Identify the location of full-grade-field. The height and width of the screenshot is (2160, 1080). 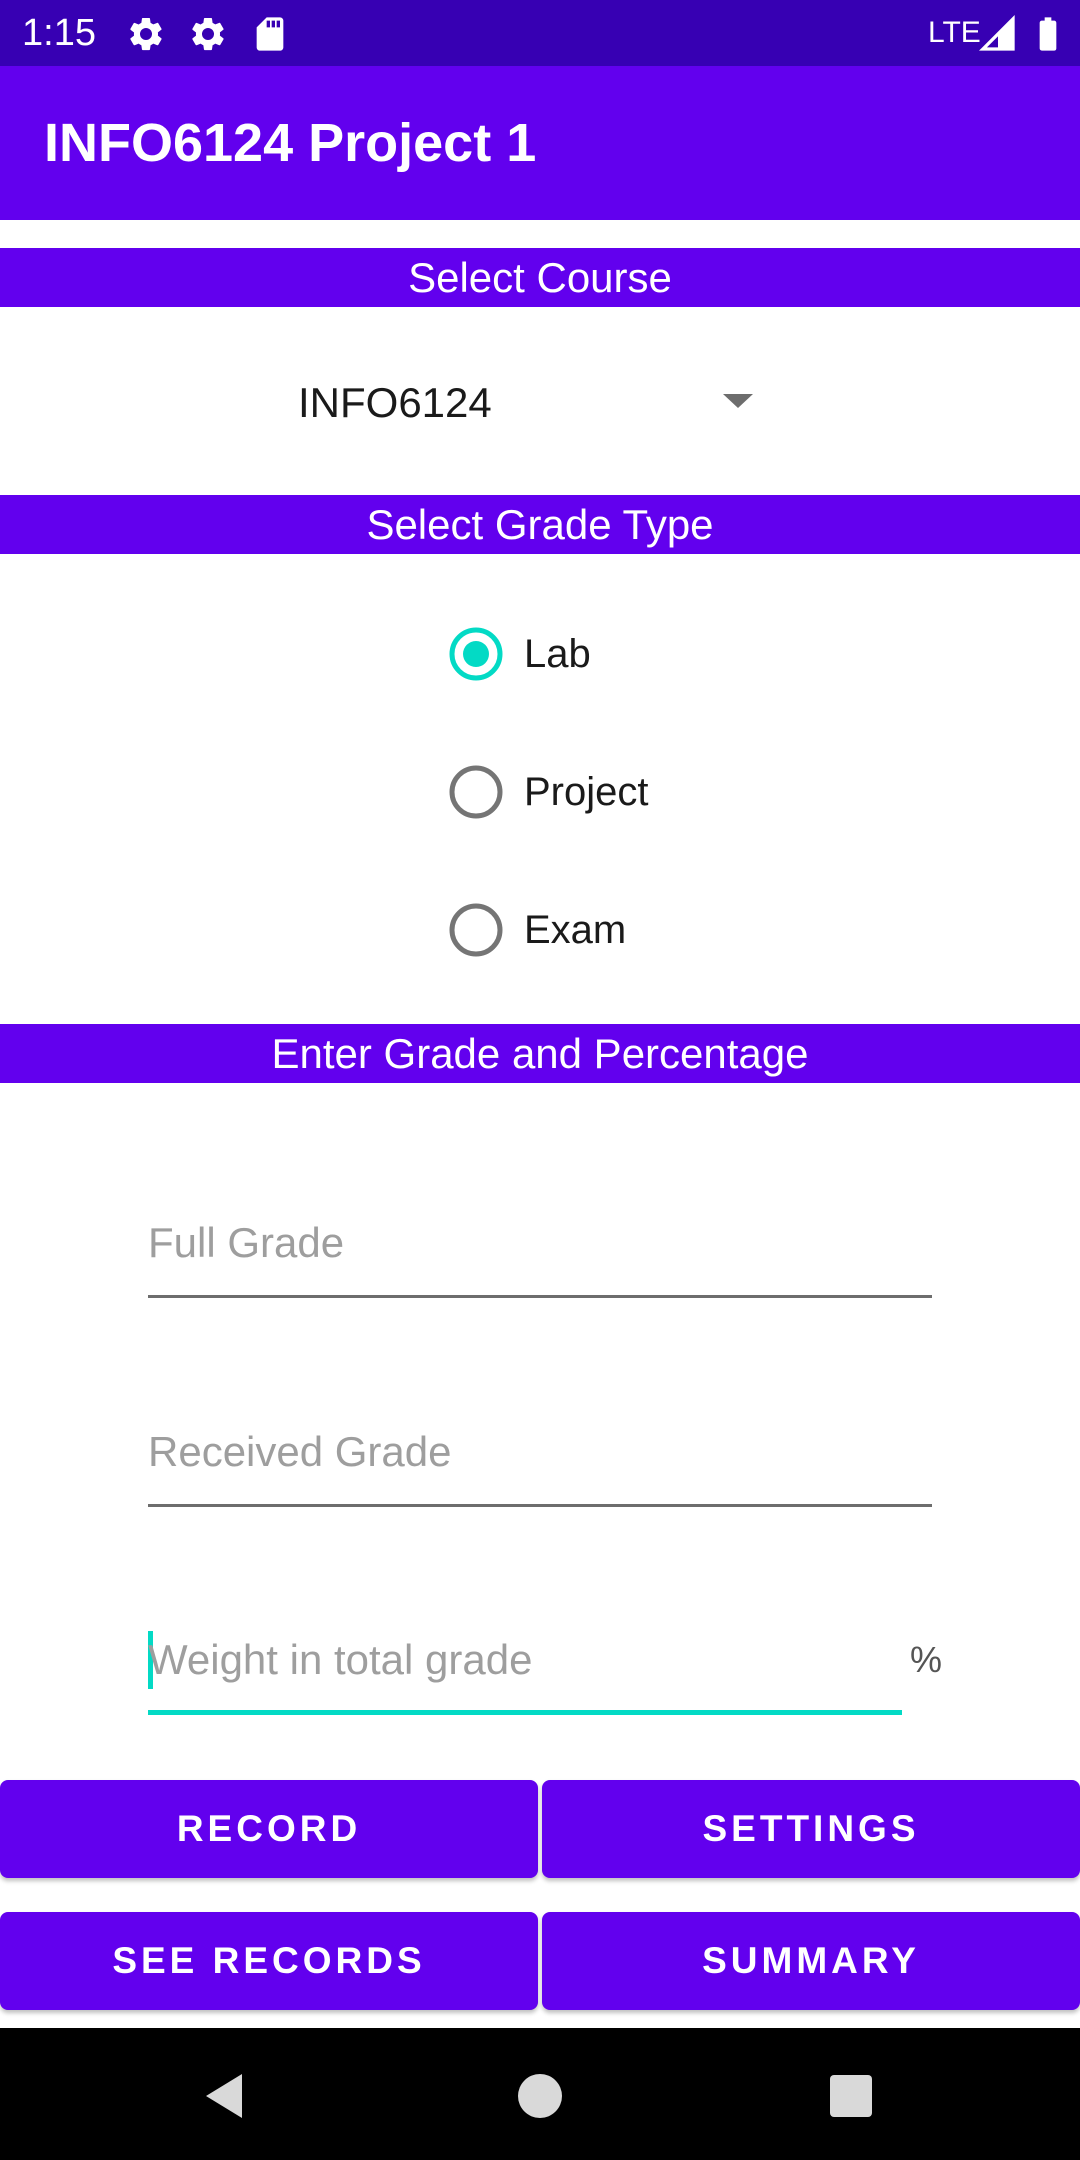
(540, 1243).